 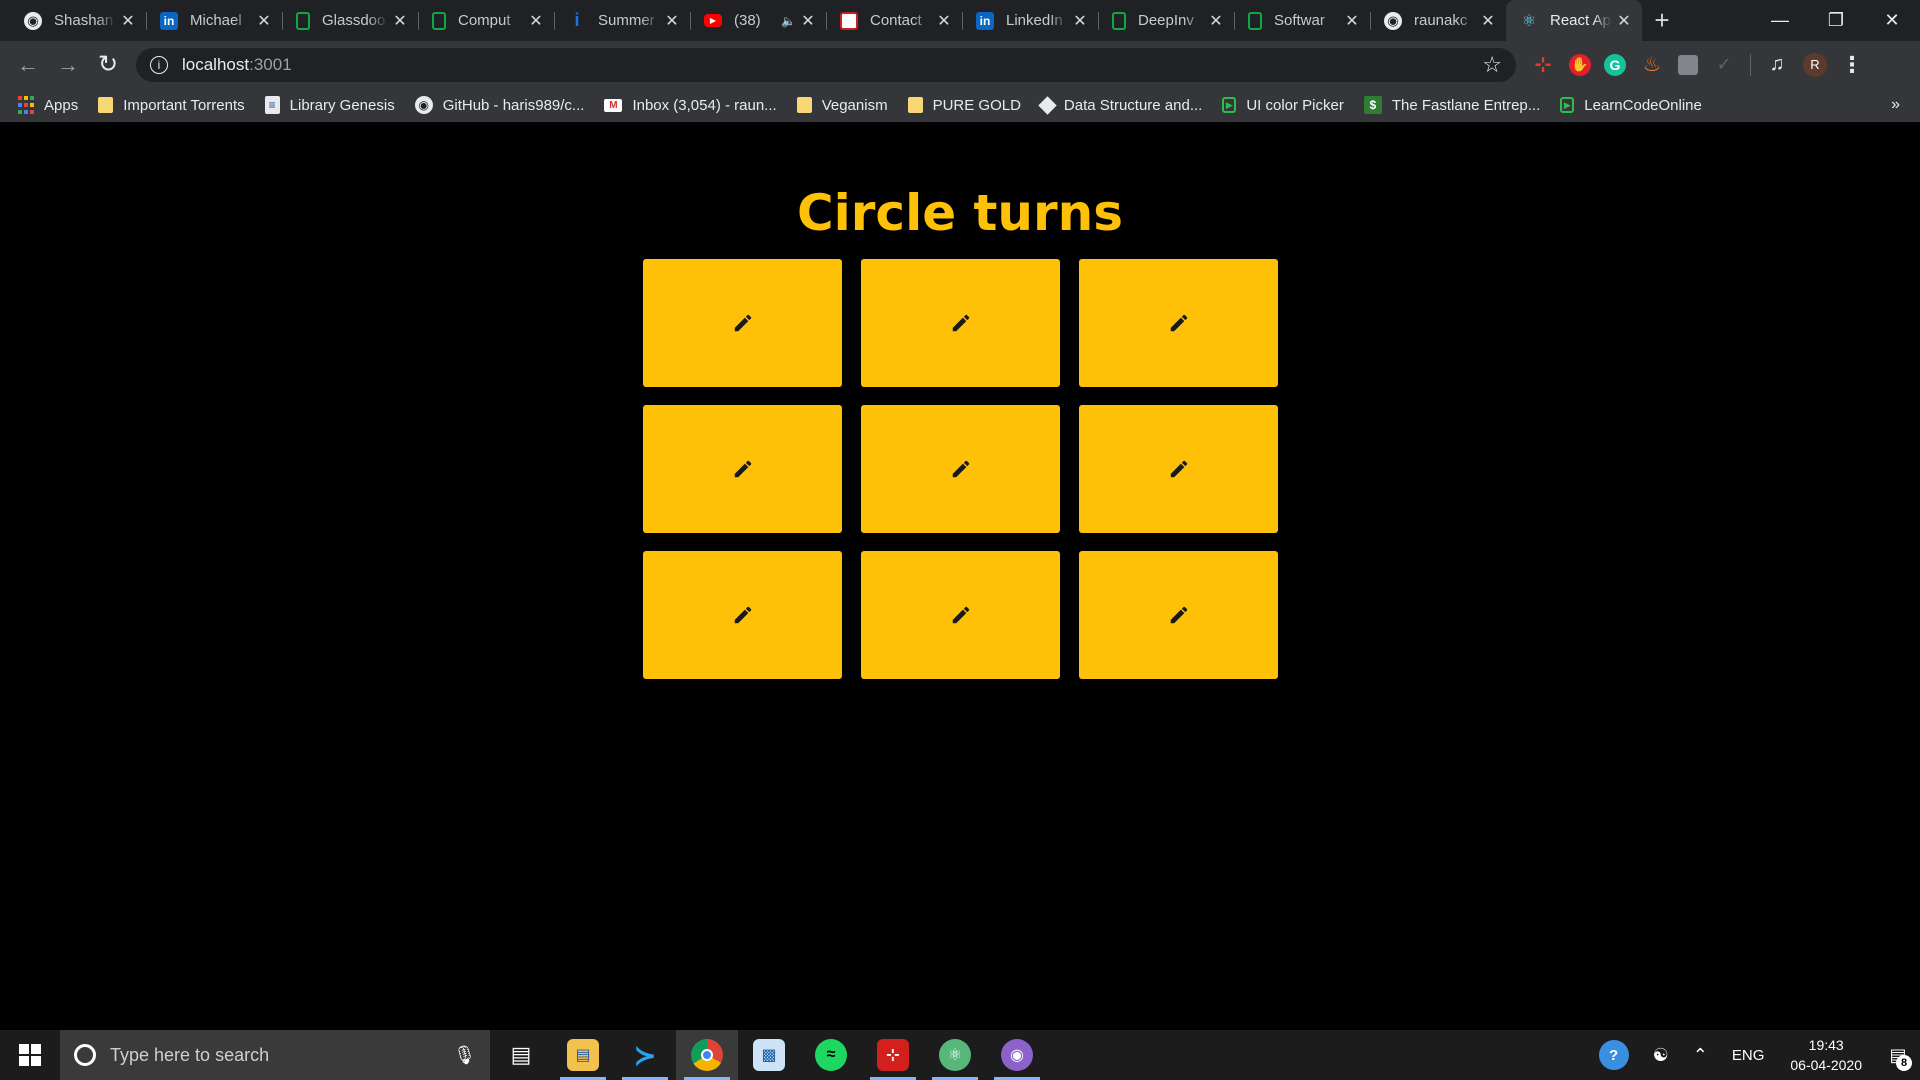 What do you see at coordinates (976, 105) in the screenshot?
I see `bookmark-label: PURE GOLD` at bounding box center [976, 105].